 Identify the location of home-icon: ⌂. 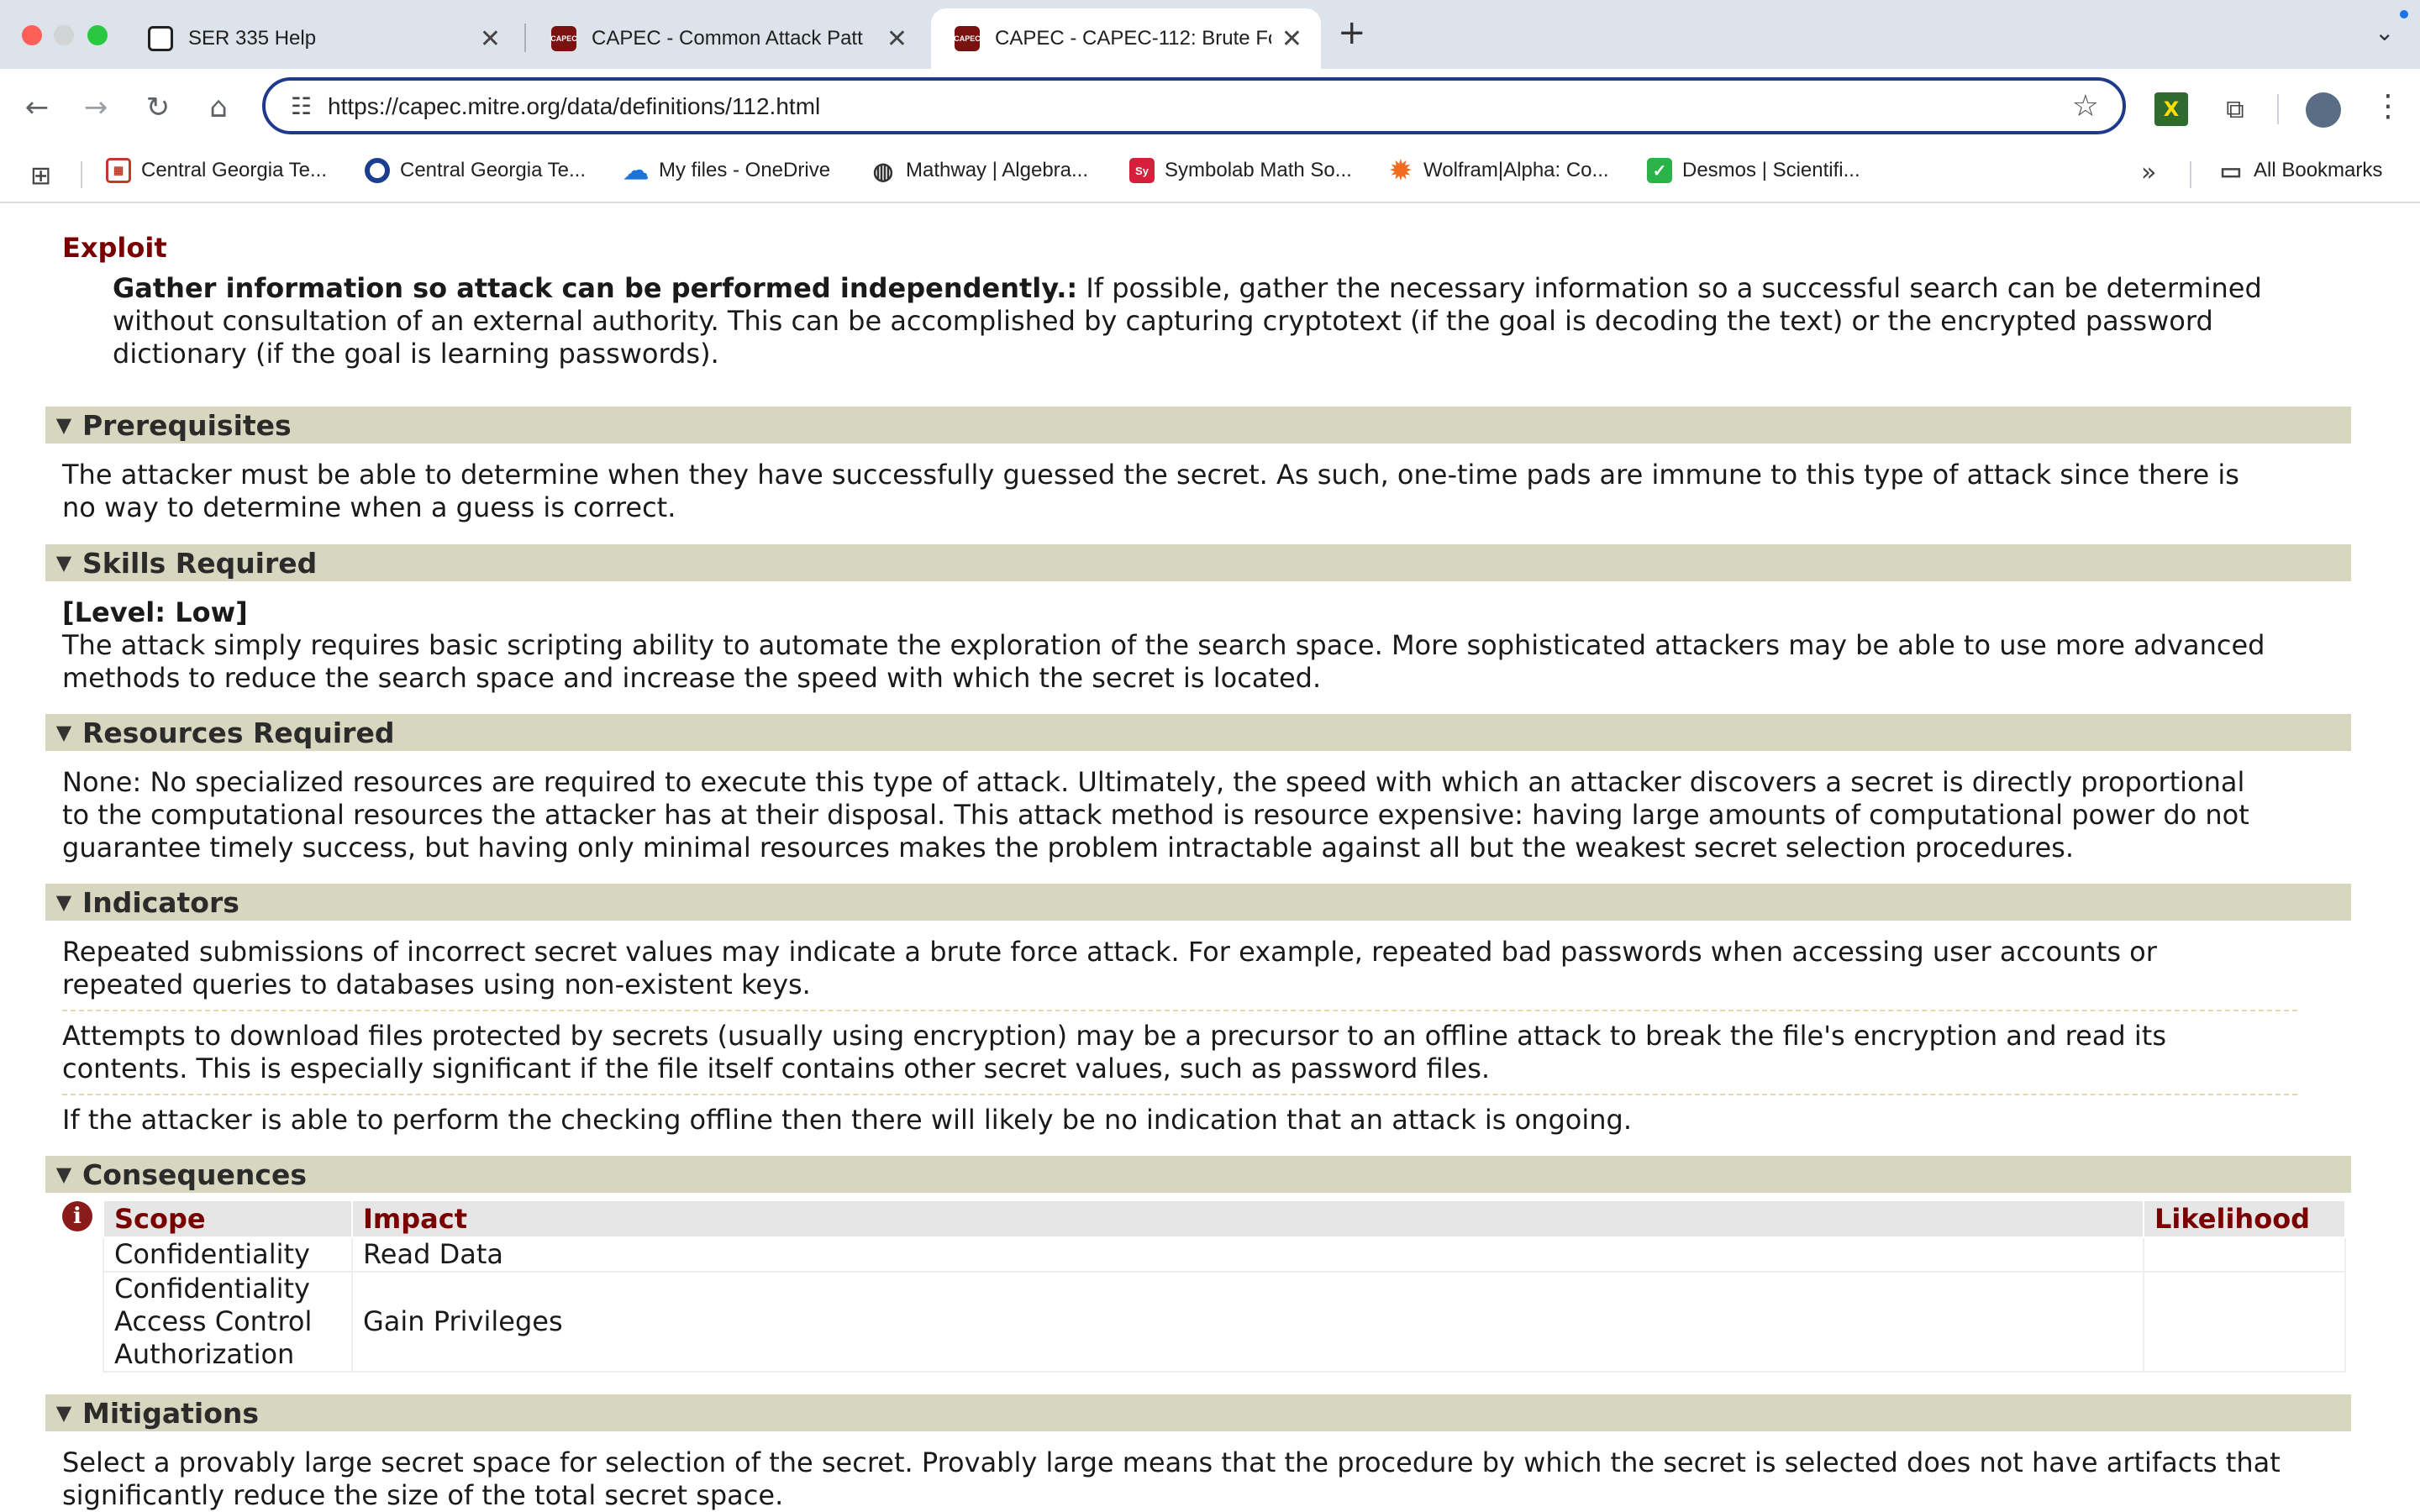
(218, 107).